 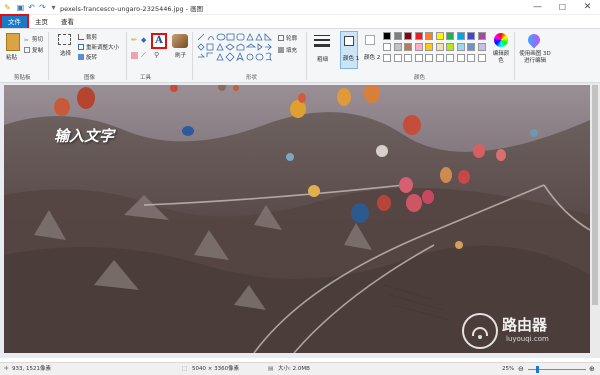 I want to click on colors-group-label: 颜色, so click(x=420, y=78).